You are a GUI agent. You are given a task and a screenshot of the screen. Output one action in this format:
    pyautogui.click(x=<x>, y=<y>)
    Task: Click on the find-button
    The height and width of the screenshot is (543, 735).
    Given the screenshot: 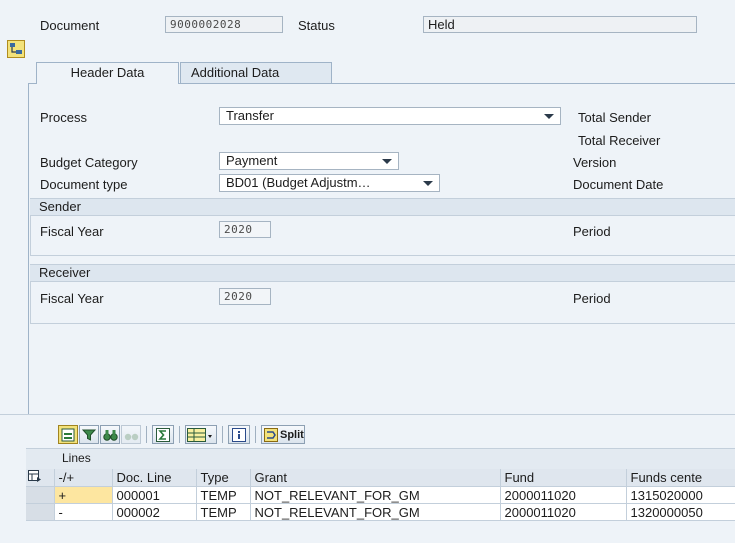 What is the action you would take?
    pyautogui.click(x=110, y=434)
    